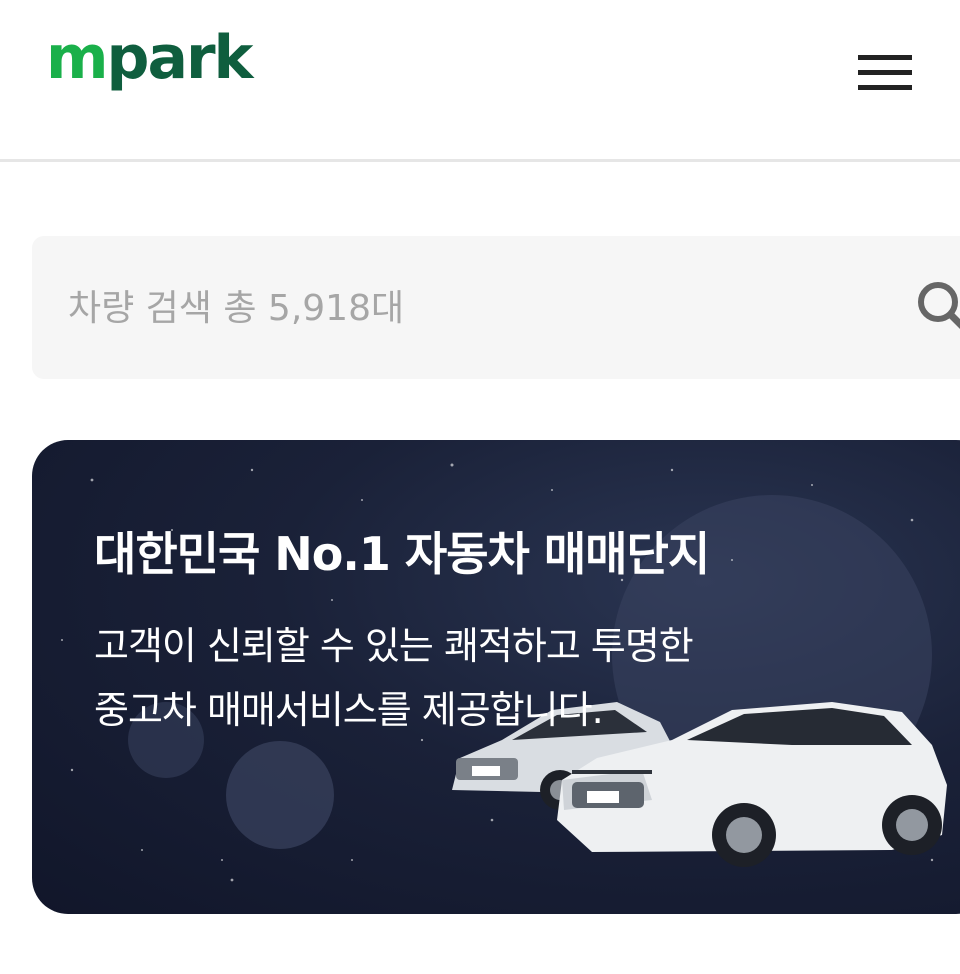  I want to click on hamburger-menu-icon, so click(885, 73).